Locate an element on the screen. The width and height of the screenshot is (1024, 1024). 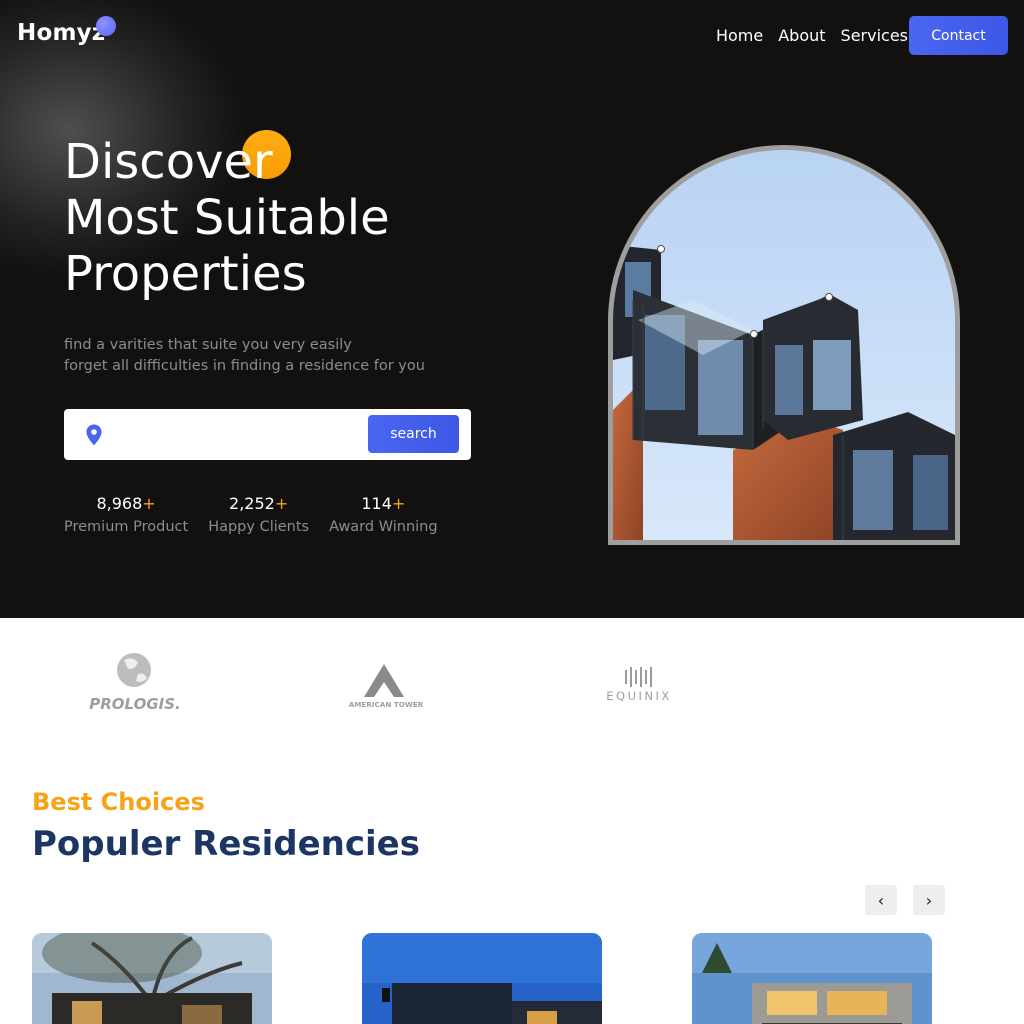
nav-item-about: About is located at coordinates (801, 35).